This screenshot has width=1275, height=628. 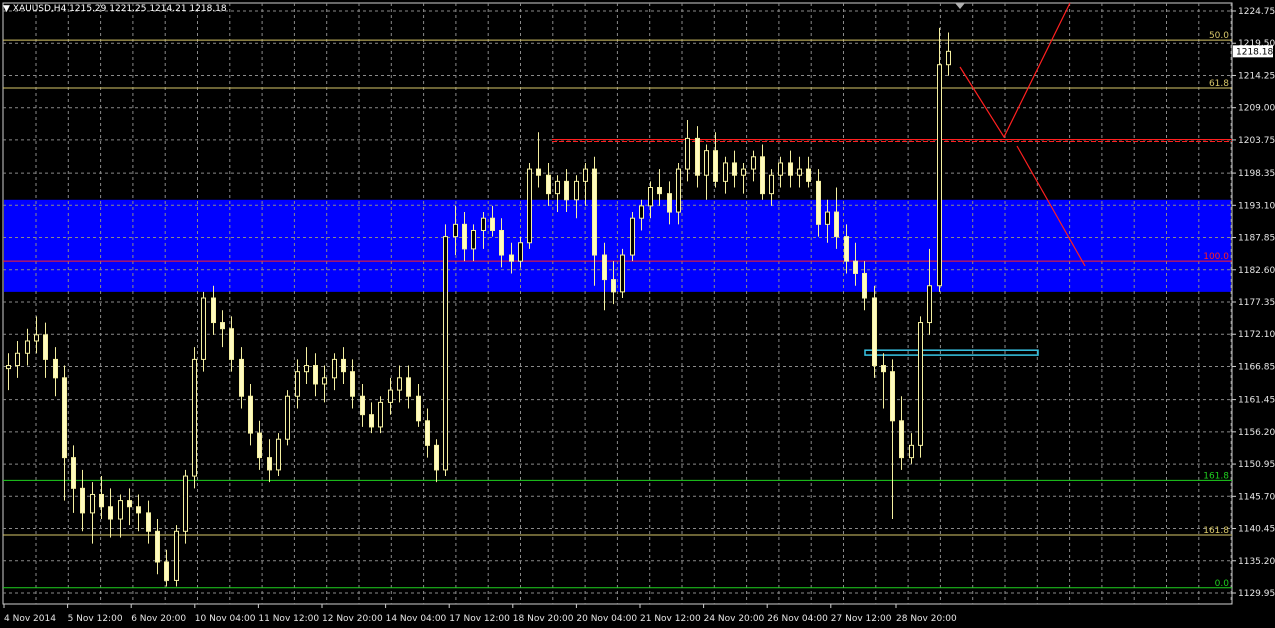 I want to click on x-tick-label: 17 Nov 12:00, so click(x=479, y=619).